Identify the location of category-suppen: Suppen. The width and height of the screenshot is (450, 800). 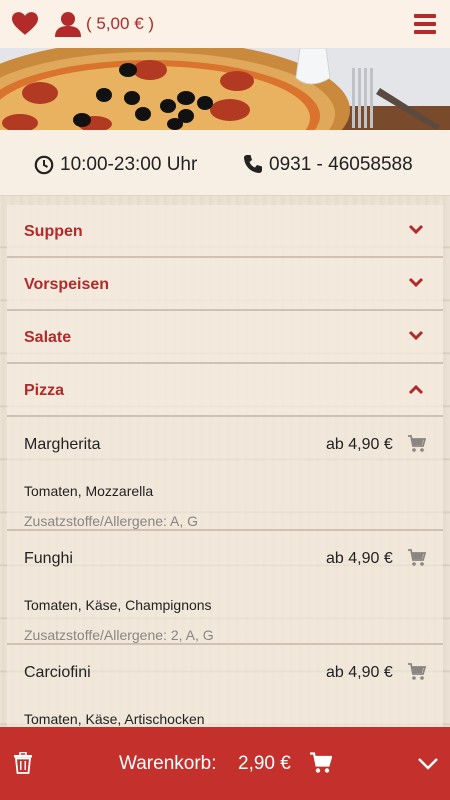
(225, 231).